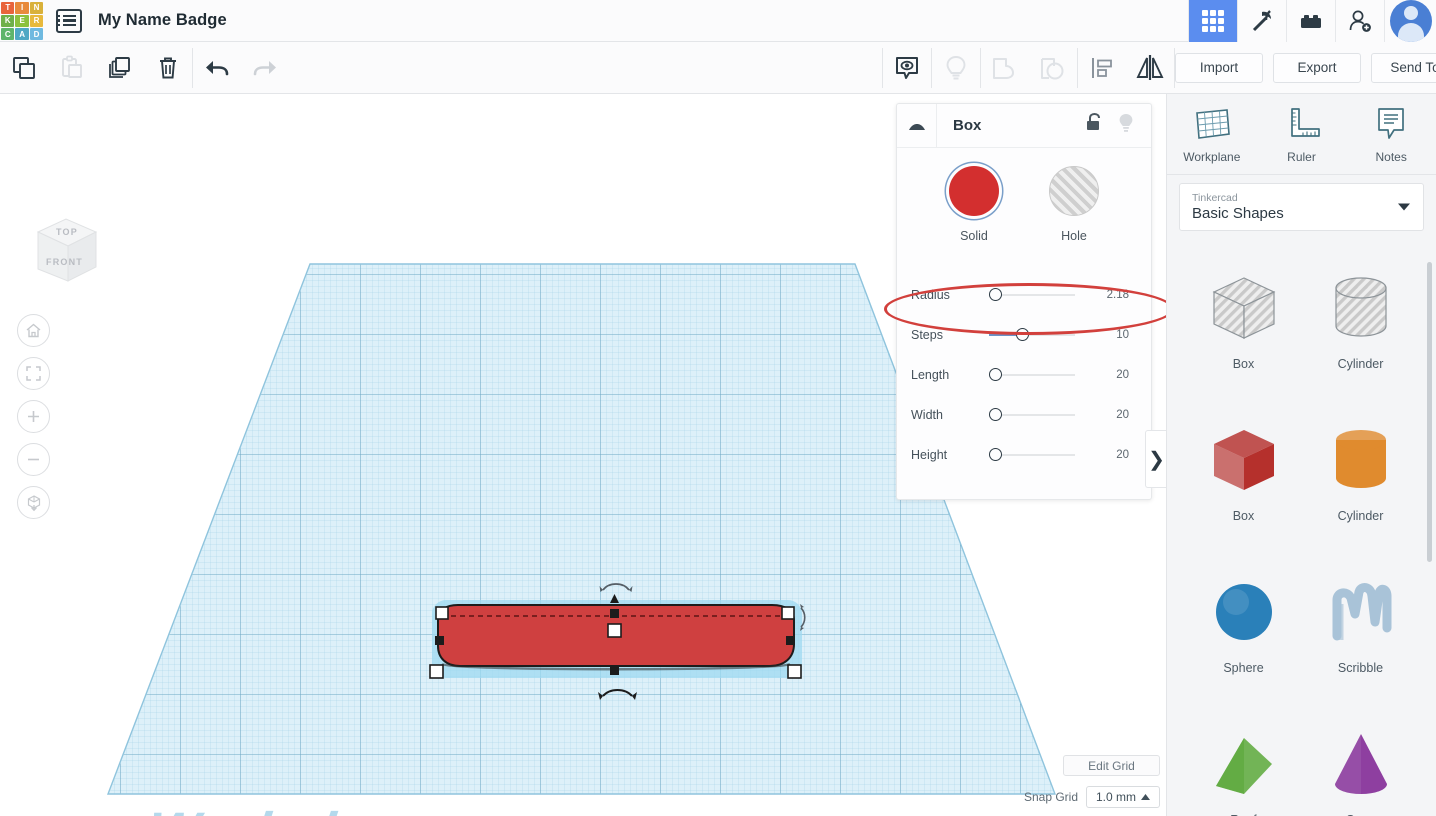 The height and width of the screenshot is (816, 1436). What do you see at coordinates (66, 249) in the screenshot?
I see `view-cube: TOP FRONT` at bounding box center [66, 249].